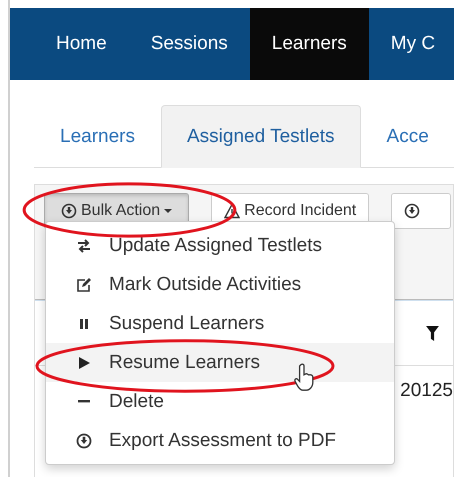 This screenshot has width=454, height=477. I want to click on menu-item: Delete, so click(220, 401).